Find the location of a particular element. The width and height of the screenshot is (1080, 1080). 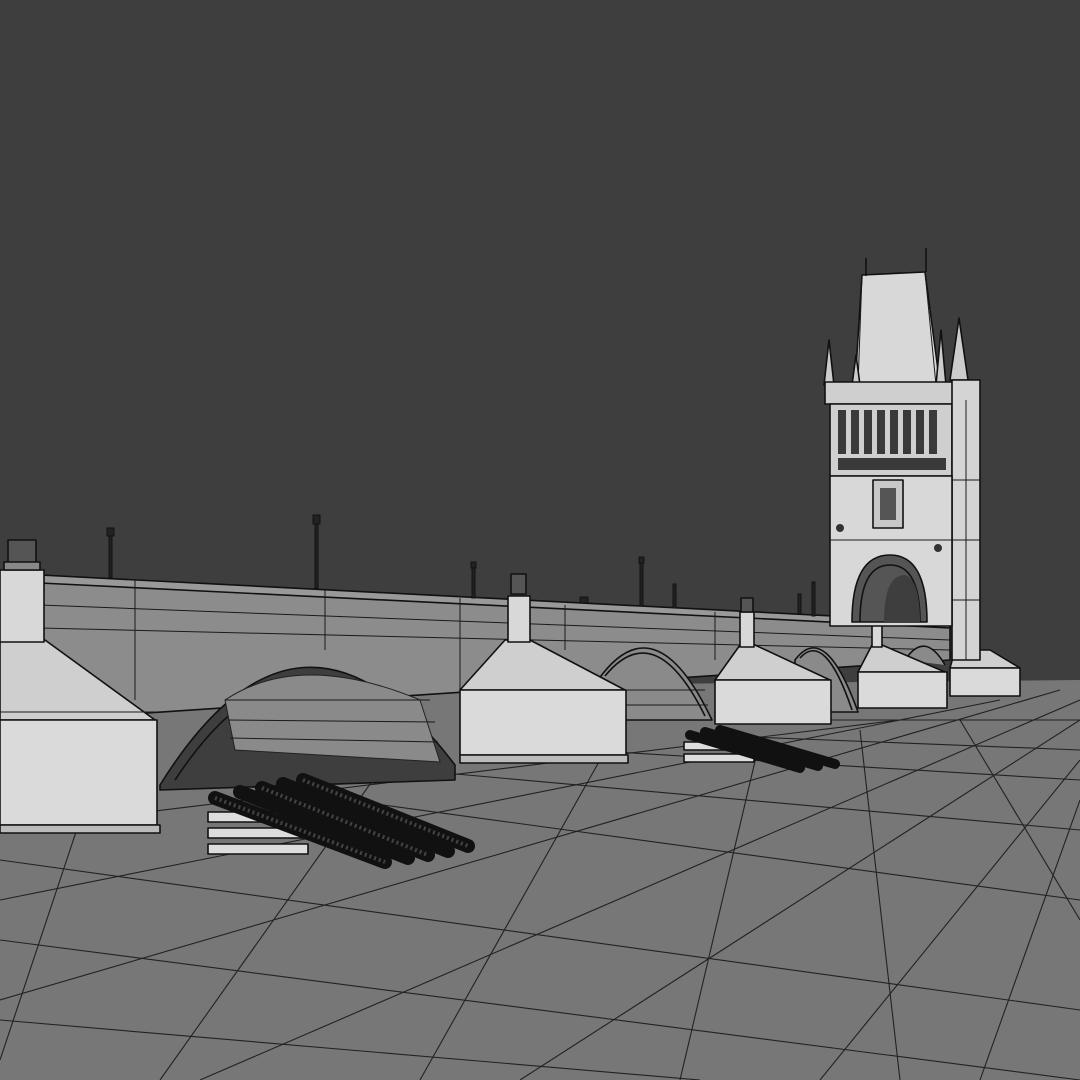

tower-gallery-windows is located at coordinates (892, 440).